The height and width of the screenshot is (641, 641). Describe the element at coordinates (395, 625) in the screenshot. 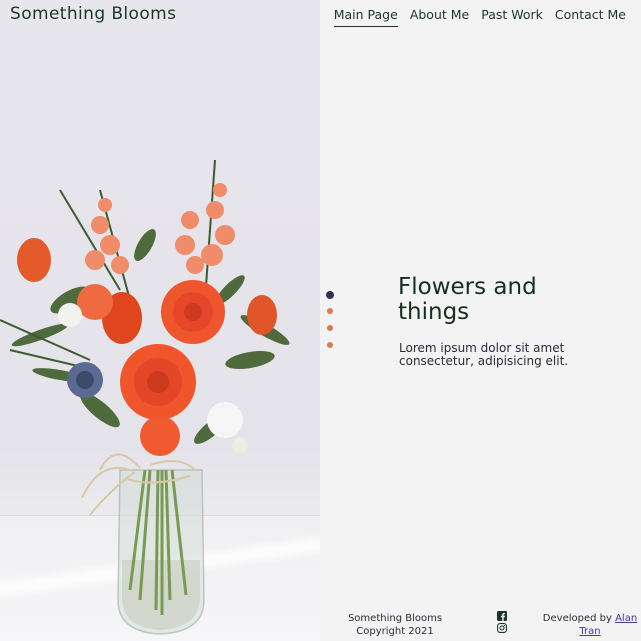

I see `footer-brand: Something Blooms Copyright 2021` at that location.